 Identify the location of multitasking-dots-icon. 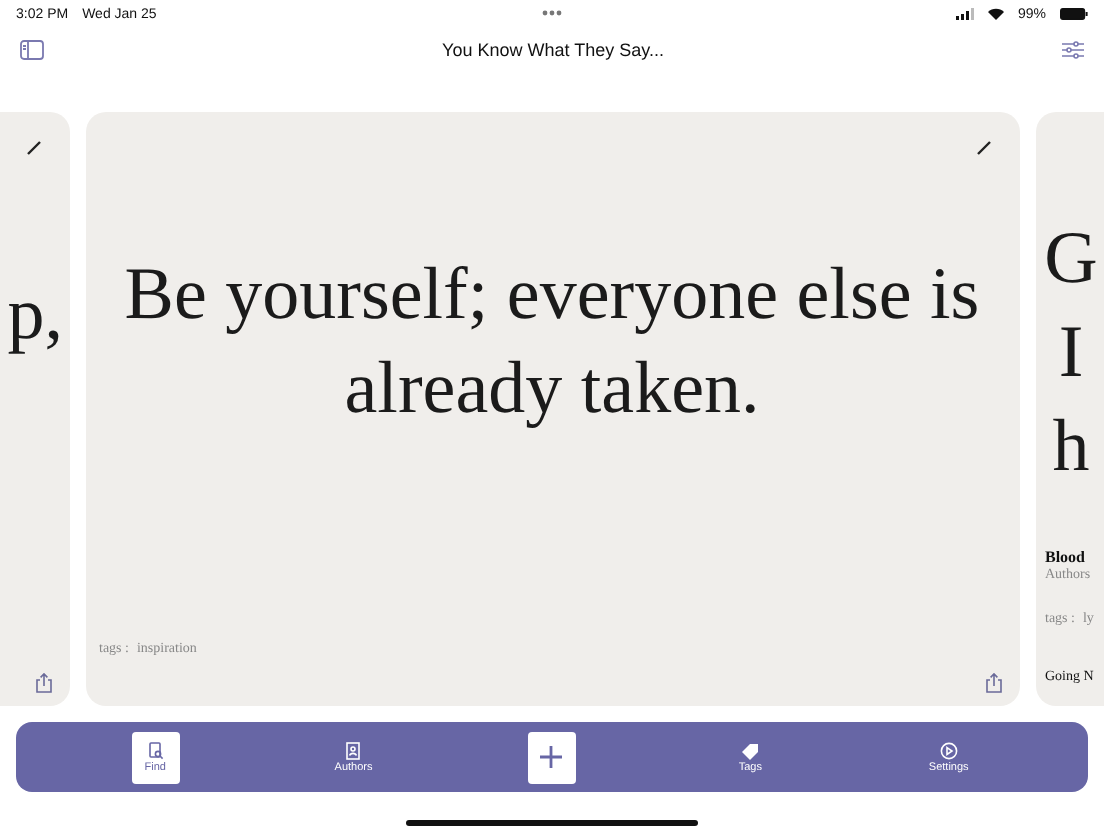
(552, 13).